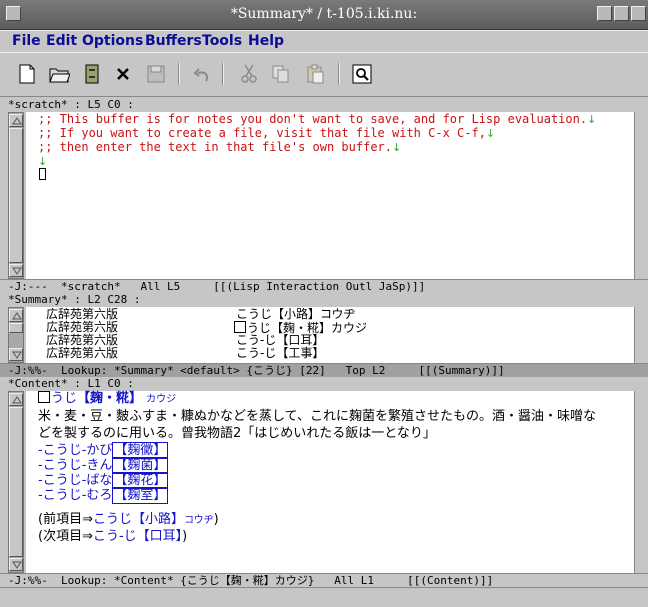  Describe the element at coordinates (59, 74) in the screenshot. I see `open-folder-icon` at that location.